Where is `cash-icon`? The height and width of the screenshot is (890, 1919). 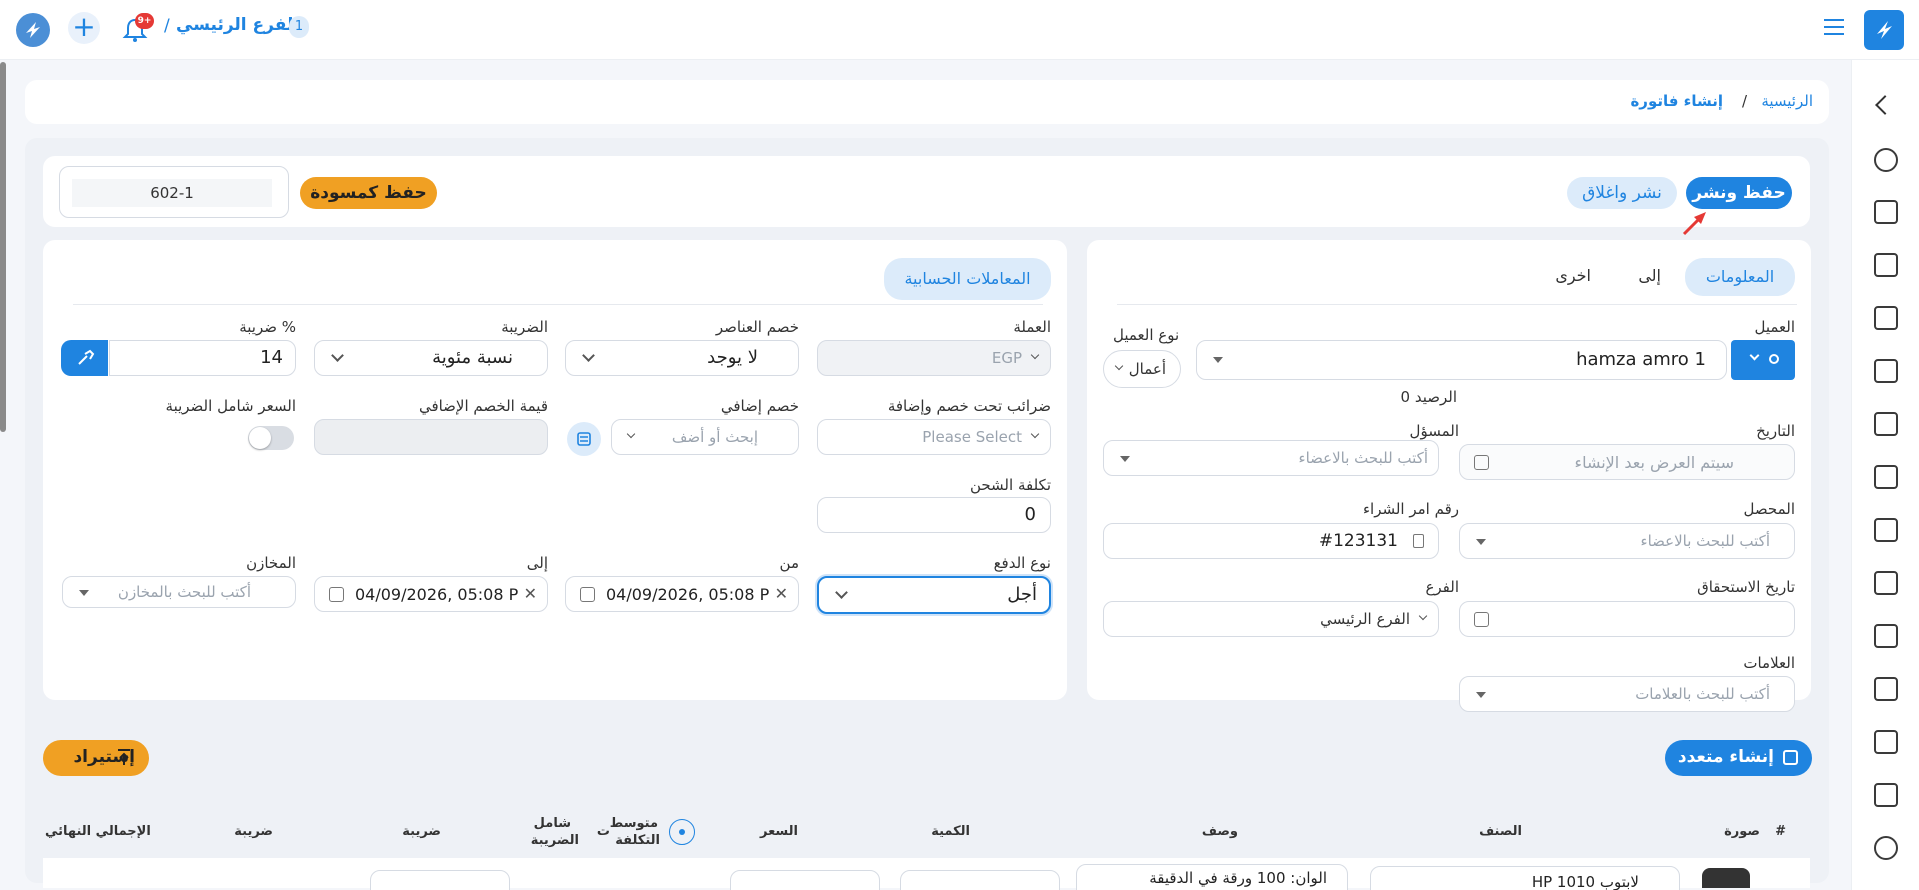 cash-icon is located at coordinates (1886, 742).